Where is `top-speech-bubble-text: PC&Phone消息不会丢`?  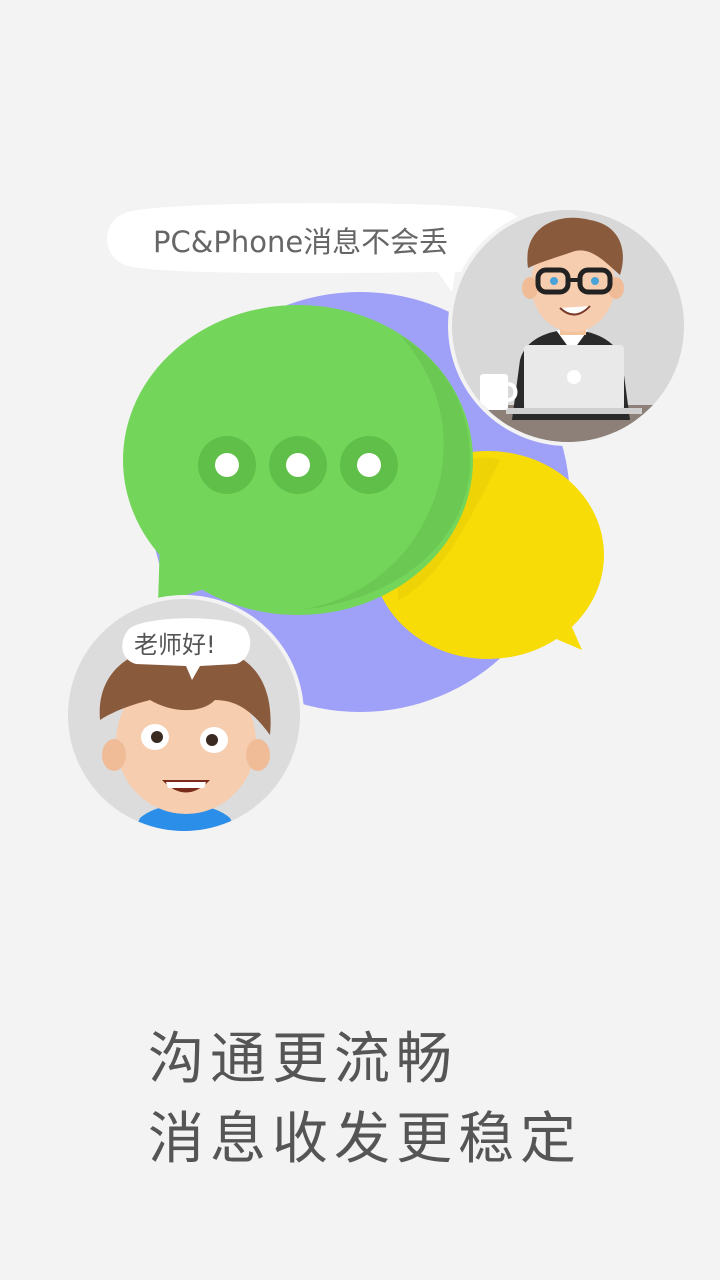 top-speech-bubble-text: PC&Phone消息不会丢 is located at coordinates (300, 242).